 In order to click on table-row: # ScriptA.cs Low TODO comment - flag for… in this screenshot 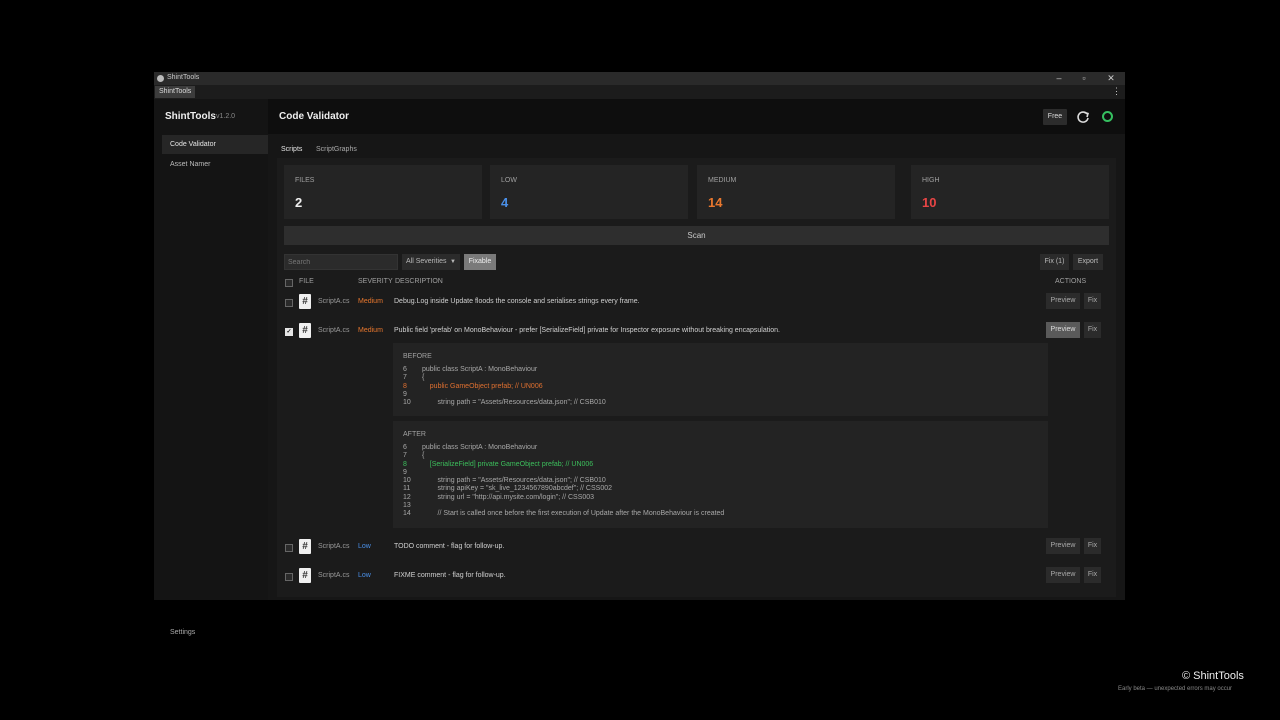, I will do `click(696, 547)`.